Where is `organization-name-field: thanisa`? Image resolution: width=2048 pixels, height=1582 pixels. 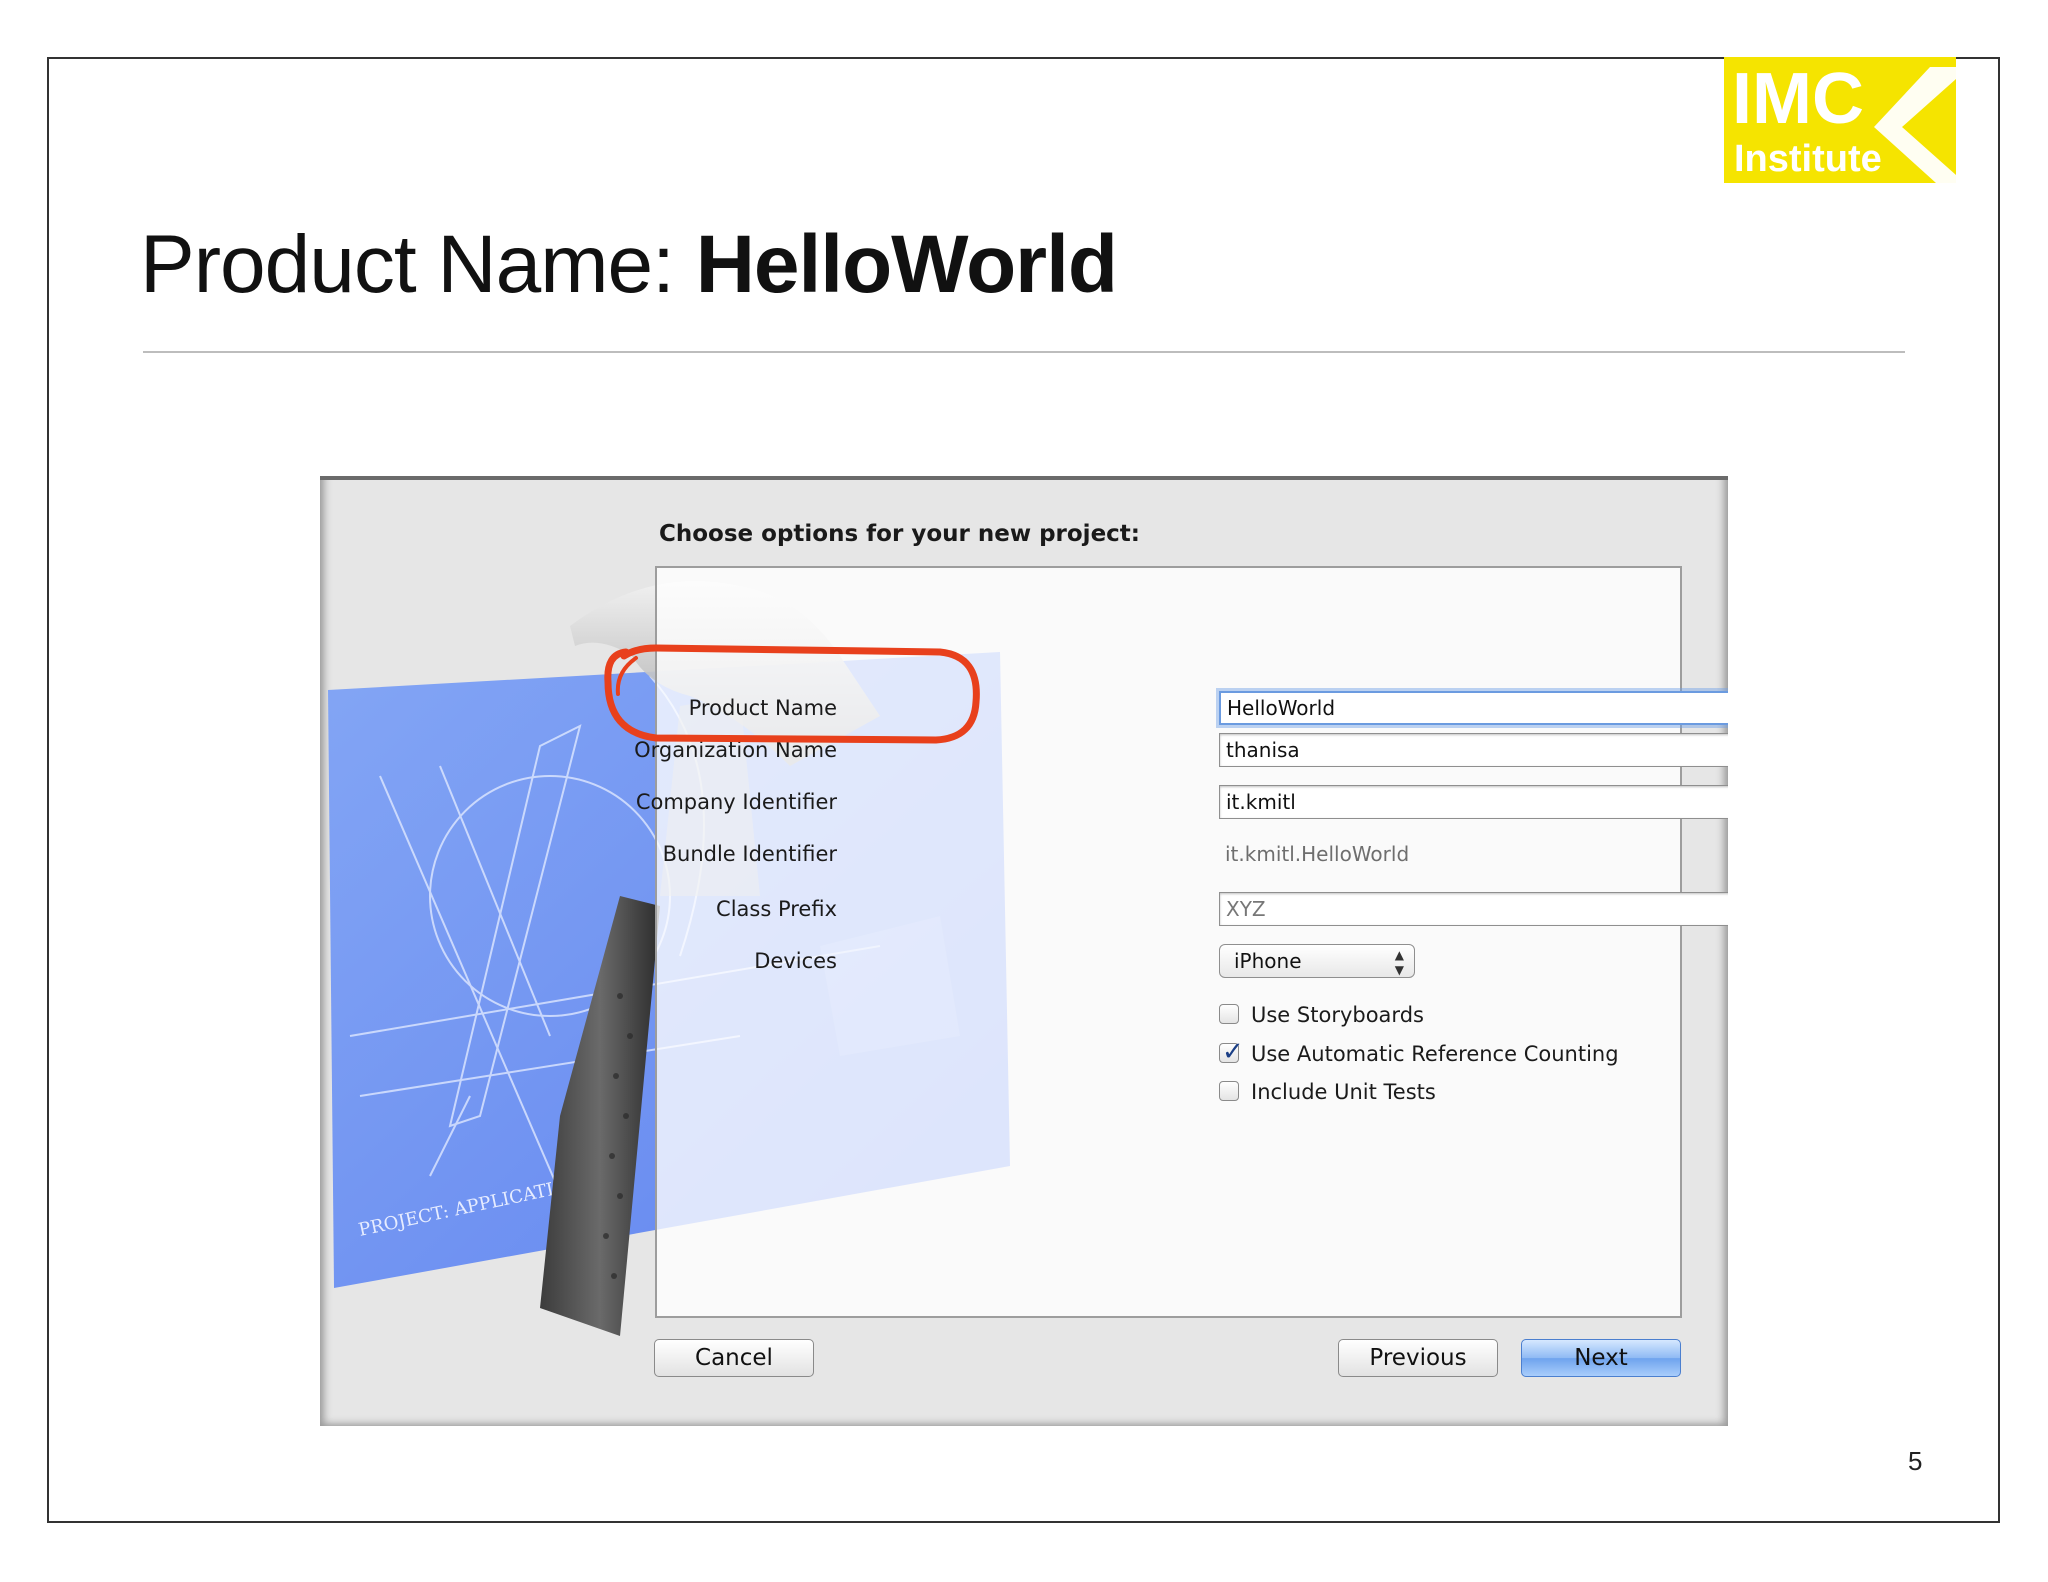
organization-name-field: thanisa is located at coordinates (1473, 750).